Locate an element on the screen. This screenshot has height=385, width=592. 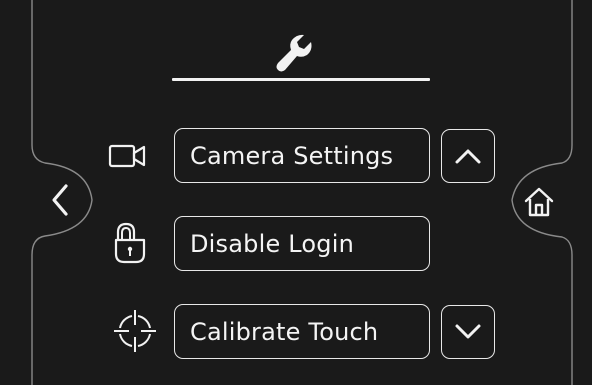
calibrate-touch-label: Calibrate Touch is located at coordinates (284, 331).